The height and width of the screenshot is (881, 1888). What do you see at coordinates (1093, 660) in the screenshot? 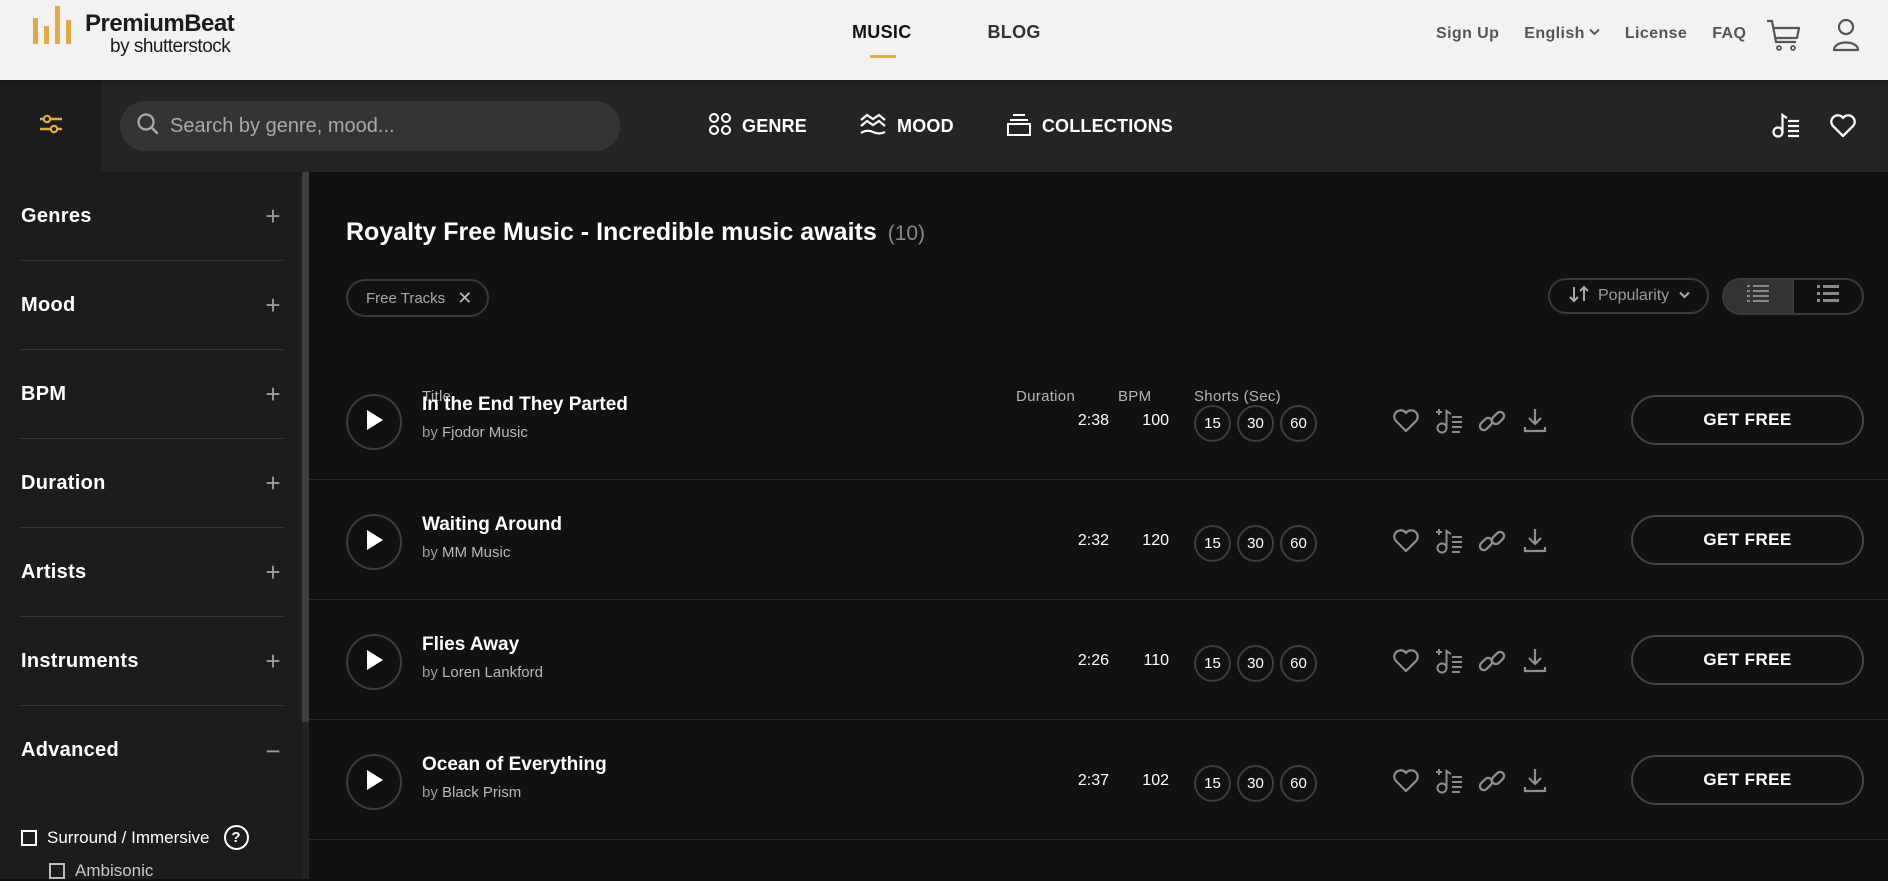
I see `track-duration: 2:26` at bounding box center [1093, 660].